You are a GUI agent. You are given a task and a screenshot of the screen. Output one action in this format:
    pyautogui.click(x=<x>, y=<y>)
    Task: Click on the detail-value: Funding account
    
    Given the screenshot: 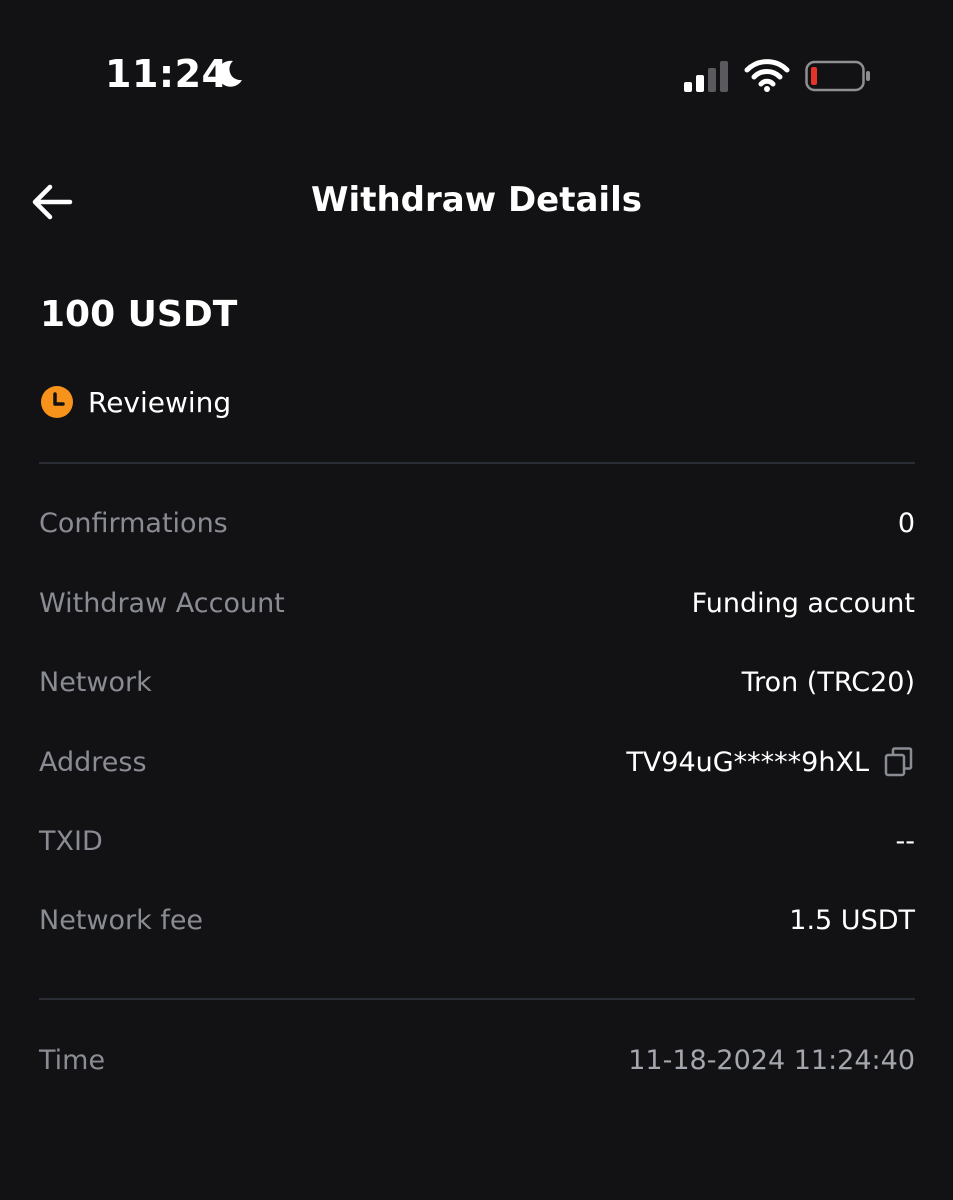 What is the action you would take?
    pyautogui.click(x=803, y=603)
    